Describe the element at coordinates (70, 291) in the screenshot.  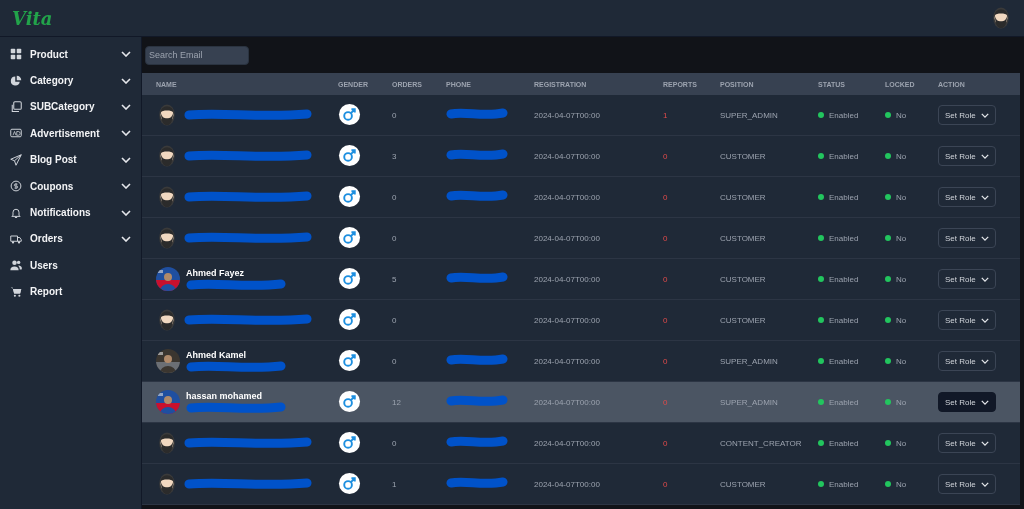
I see `sidebar-item: Report` at that location.